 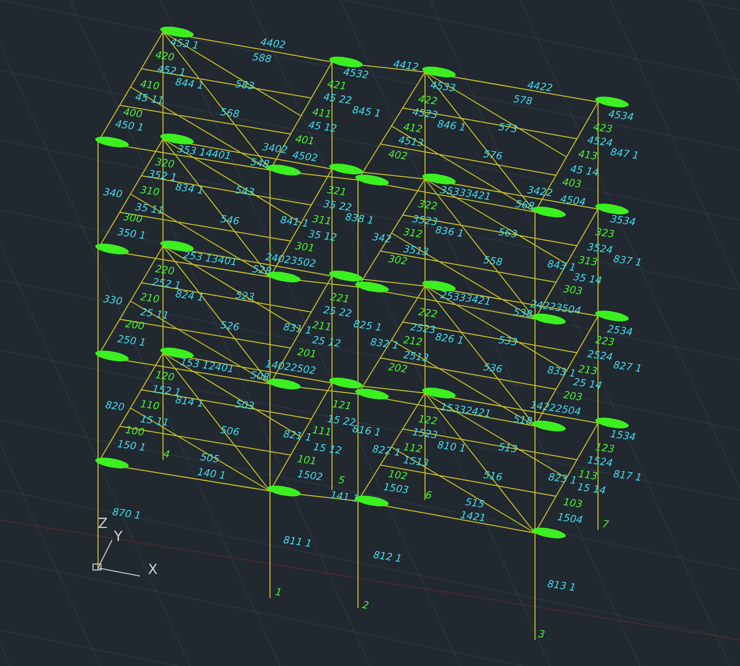 I want to click on member-number: 810 1, so click(x=451, y=447).